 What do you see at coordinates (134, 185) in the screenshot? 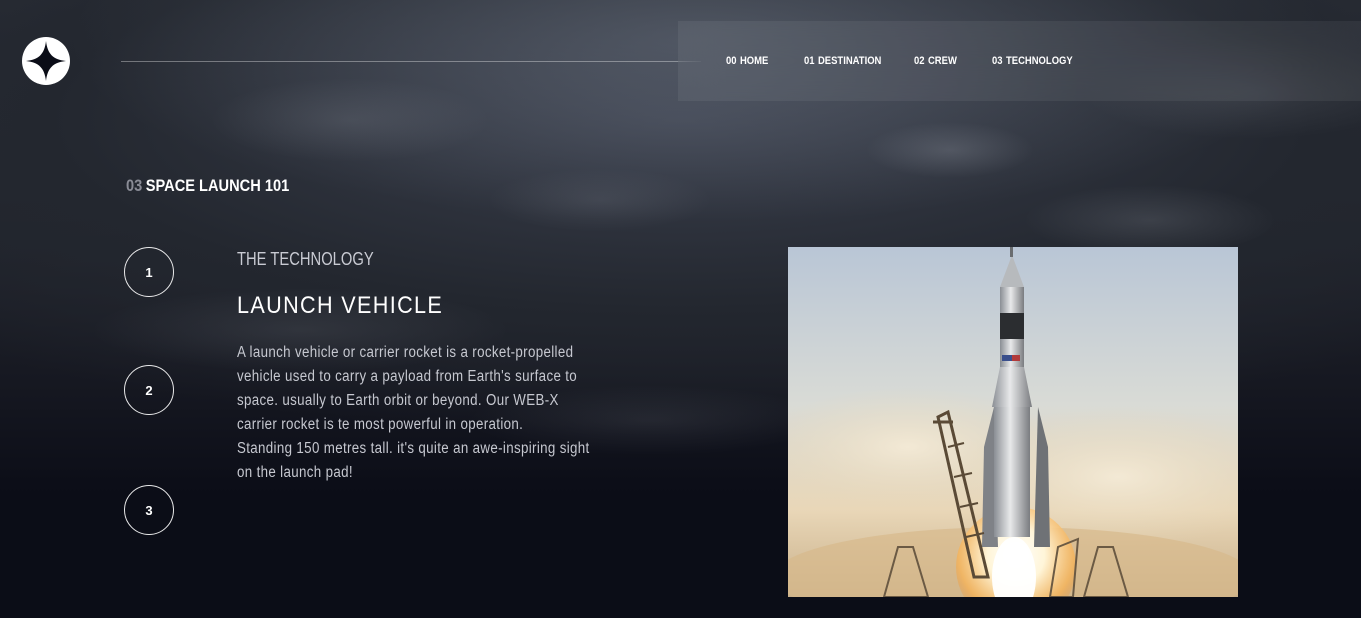
I see `page-title-number: 03` at bounding box center [134, 185].